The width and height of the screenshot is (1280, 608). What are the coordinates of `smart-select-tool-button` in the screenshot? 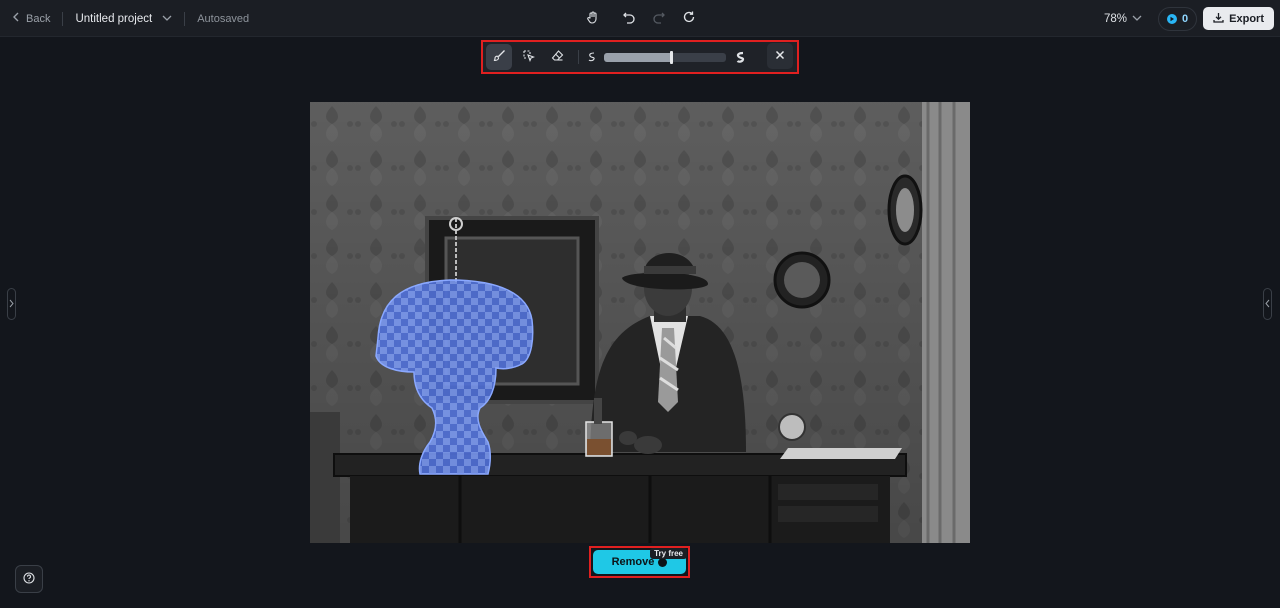 It's located at (528, 57).